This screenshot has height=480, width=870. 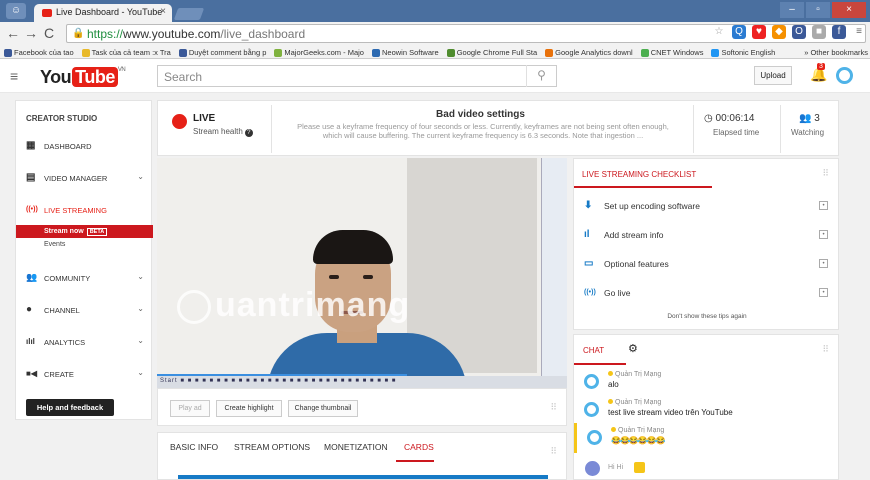 What do you see at coordinates (707, 206) in the screenshot?
I see `checklist-item: ⬇ Set up encoding software •` at bounding box center [707, 206].